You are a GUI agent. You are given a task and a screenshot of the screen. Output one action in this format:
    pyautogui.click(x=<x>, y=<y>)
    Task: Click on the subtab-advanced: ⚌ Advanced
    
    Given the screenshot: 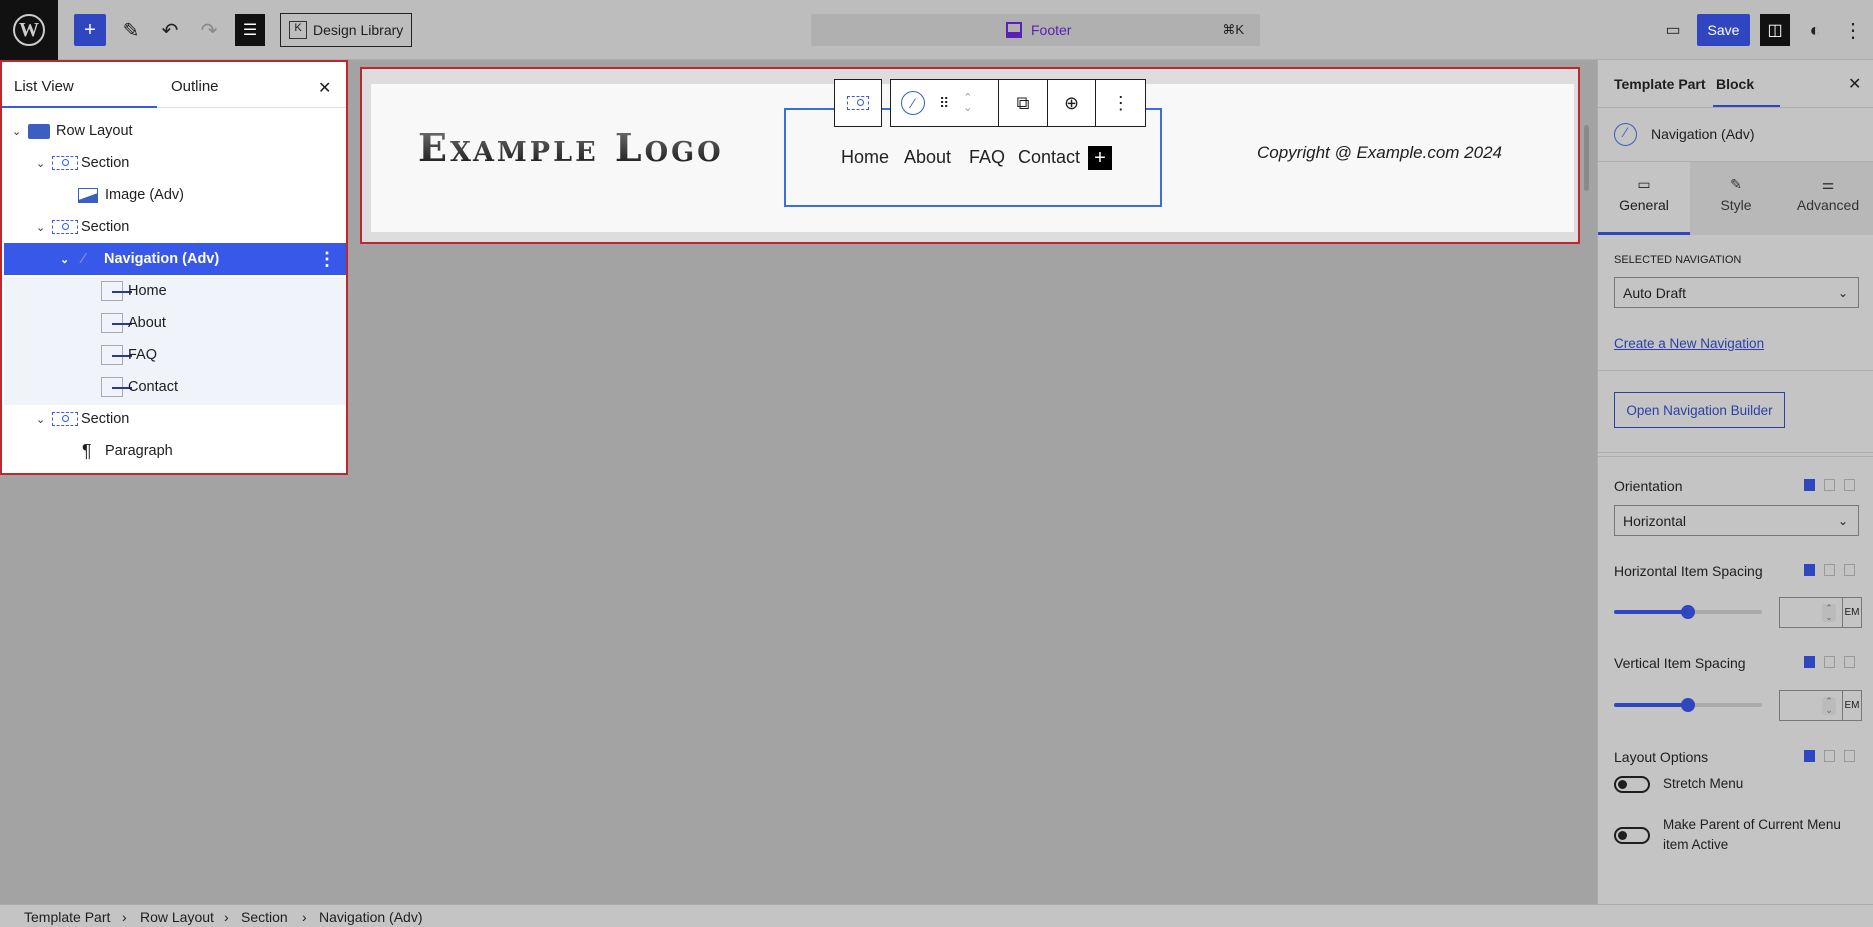 What is the action you would take?
    pyautogui.click(x=1827, y=198)
    